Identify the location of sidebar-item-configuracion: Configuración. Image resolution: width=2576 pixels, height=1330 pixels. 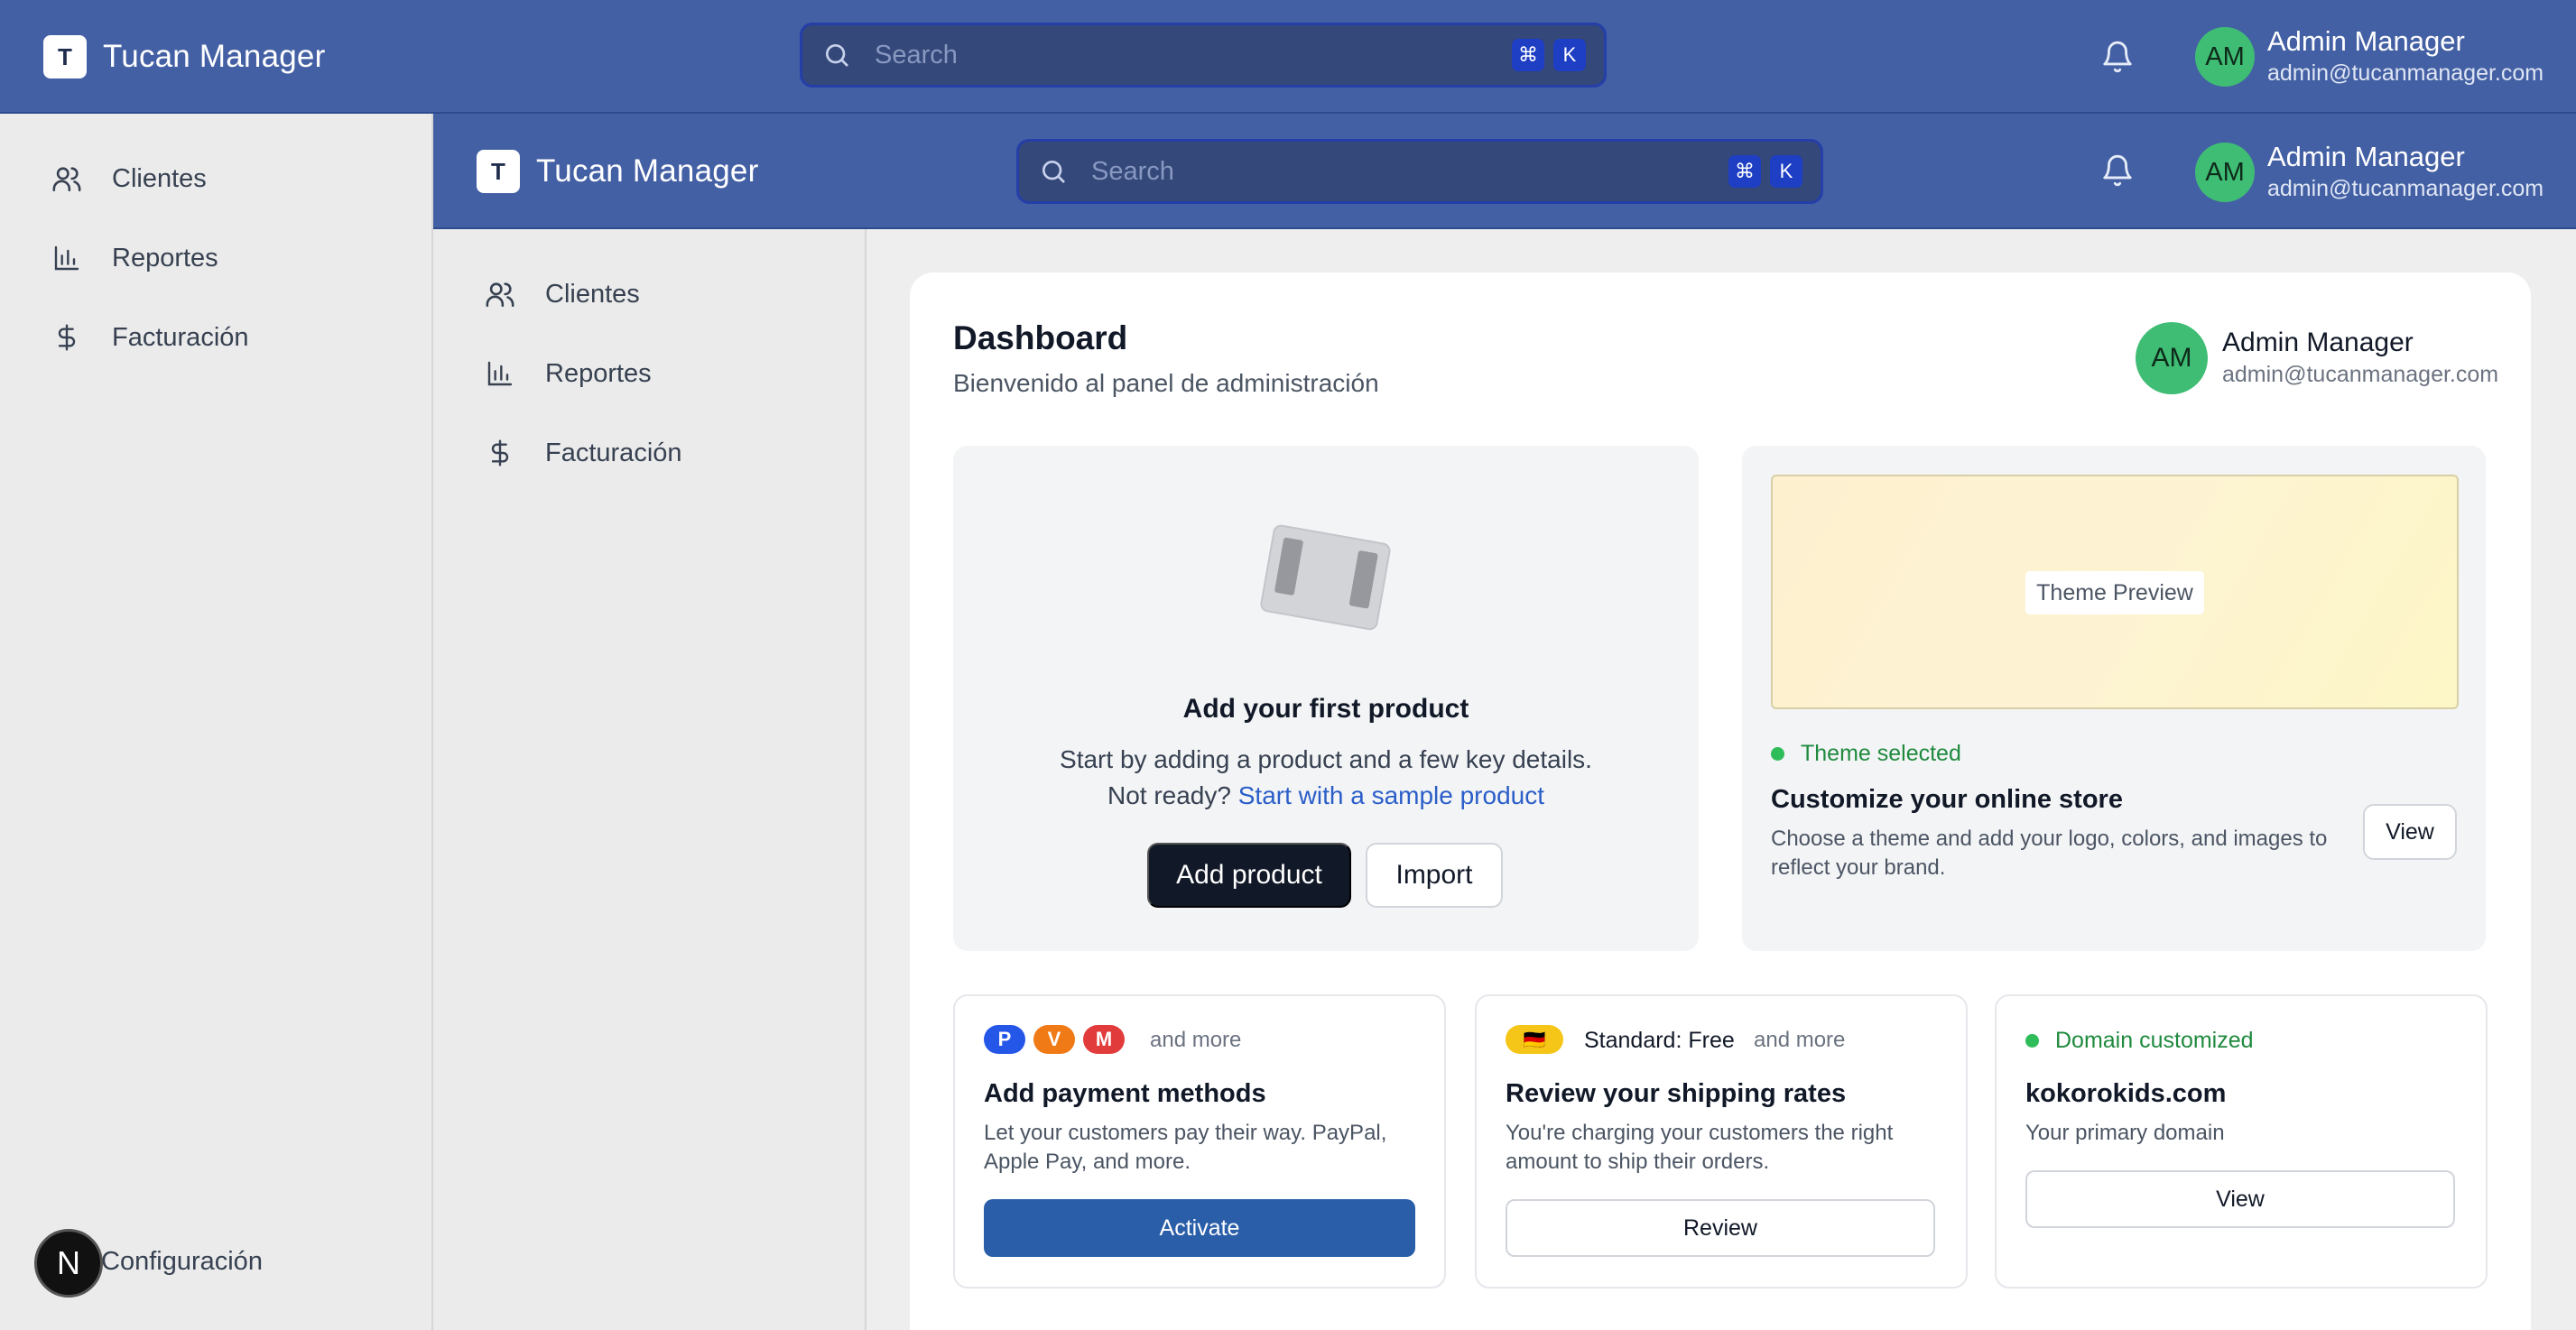
(182, 1262).